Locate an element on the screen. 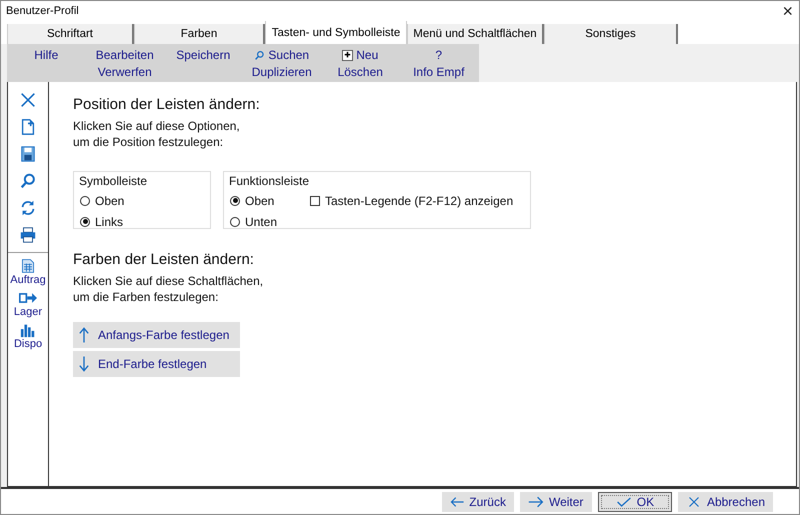 The height and width of the screenshot is (515, 800). function-key: Löschen is located at coordinates (360, 72).